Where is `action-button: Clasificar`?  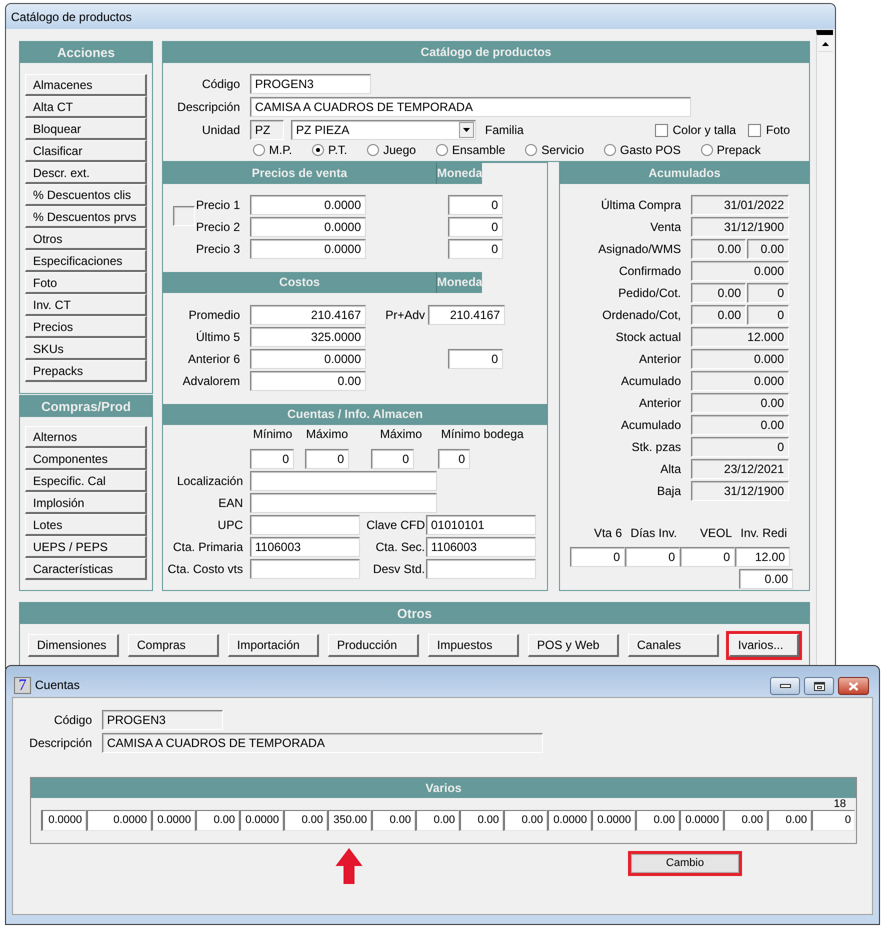
action-button: Clasificar is located at coordinates (86, 151).